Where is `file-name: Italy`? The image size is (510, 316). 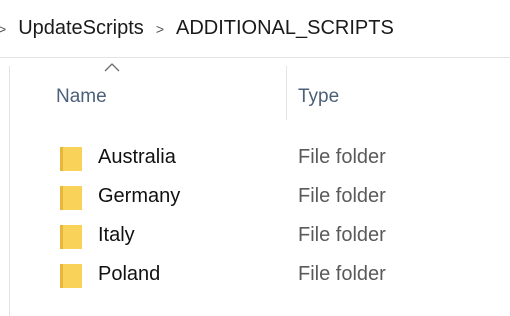
file-name: Italy is located at coordinates (116, 235).